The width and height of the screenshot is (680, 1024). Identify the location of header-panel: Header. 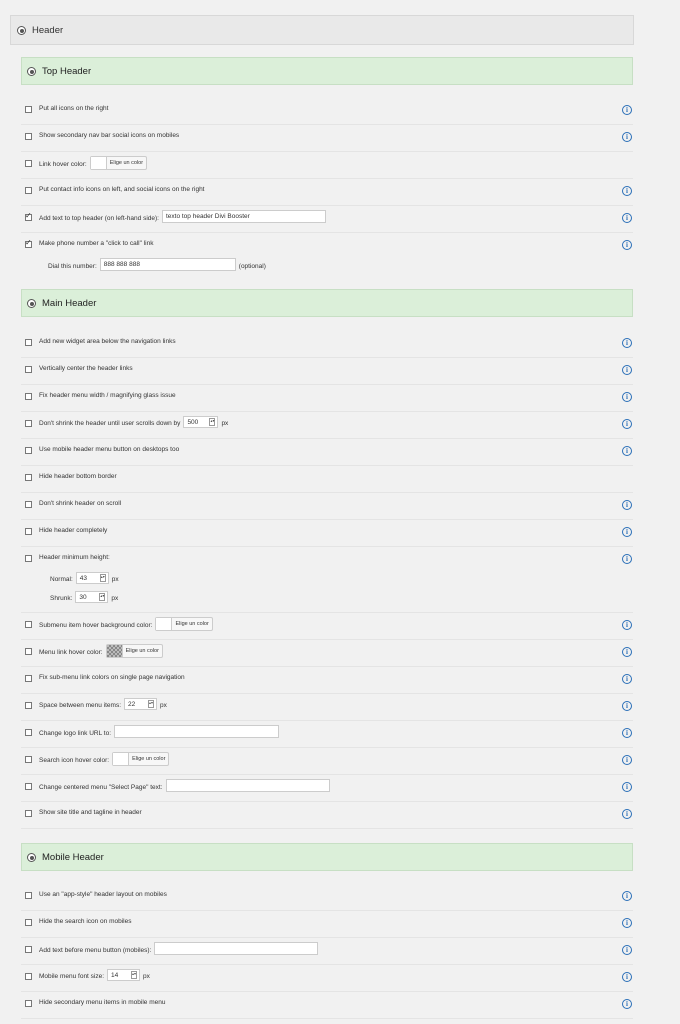
(322, 30).